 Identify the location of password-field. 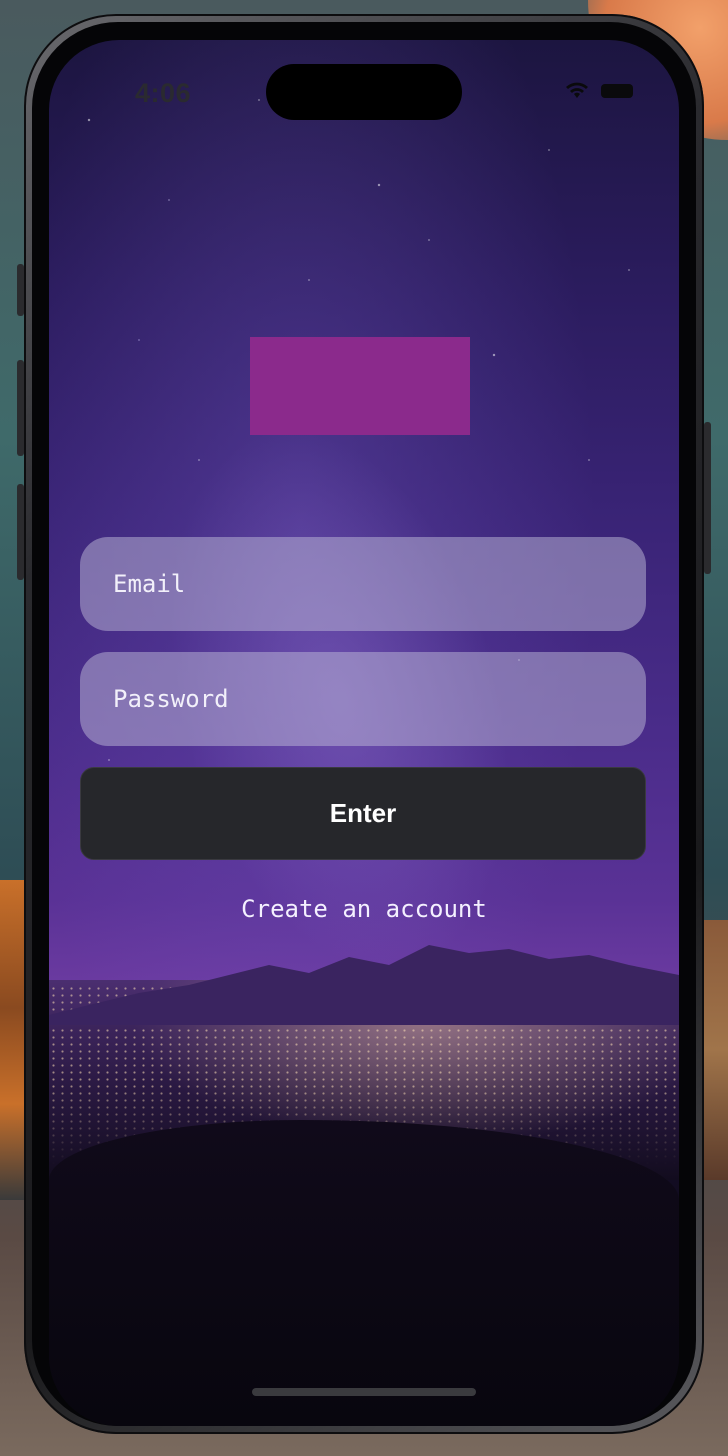
(363, 699).